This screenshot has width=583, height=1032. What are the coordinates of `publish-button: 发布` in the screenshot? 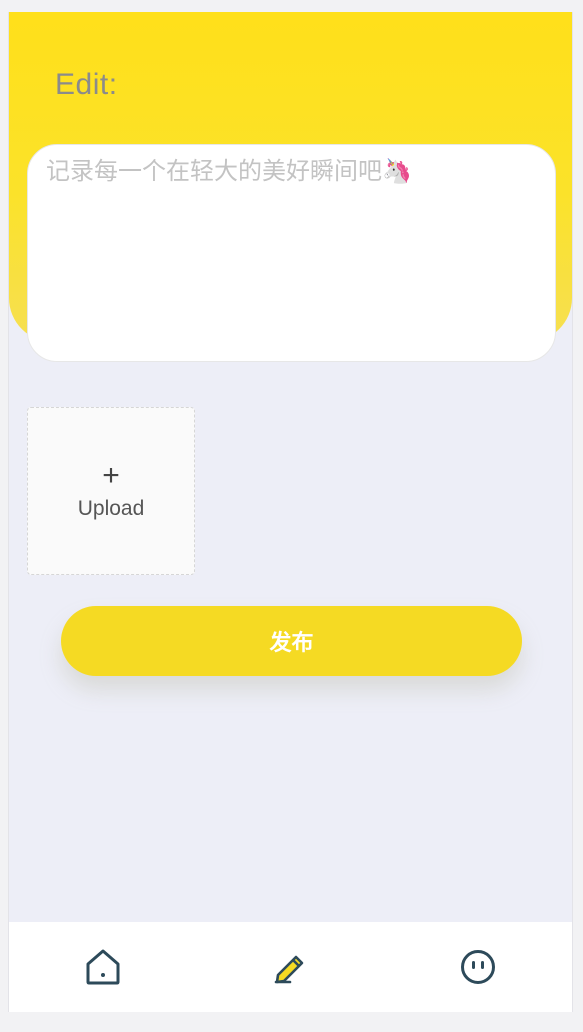 It's located at (291, 641).